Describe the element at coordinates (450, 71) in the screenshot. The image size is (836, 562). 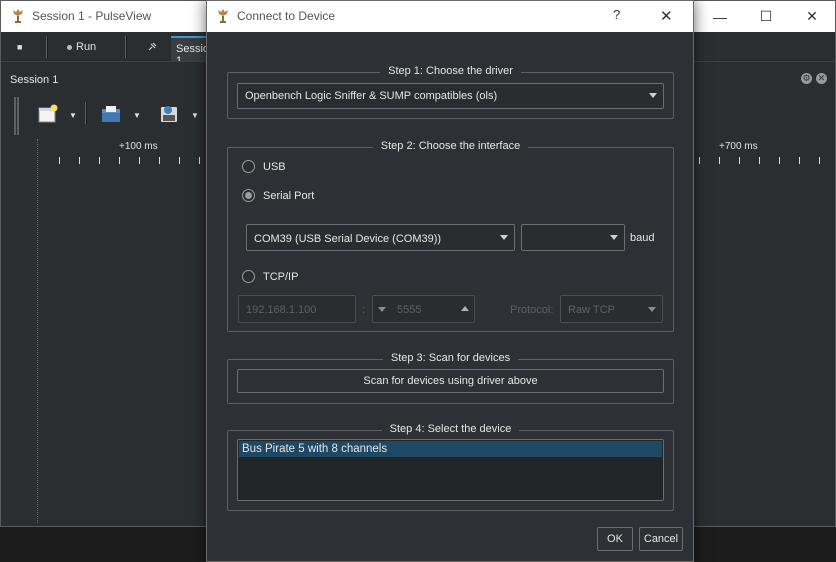
I see `step1-title: Step 1: Choose the driver` at that location.